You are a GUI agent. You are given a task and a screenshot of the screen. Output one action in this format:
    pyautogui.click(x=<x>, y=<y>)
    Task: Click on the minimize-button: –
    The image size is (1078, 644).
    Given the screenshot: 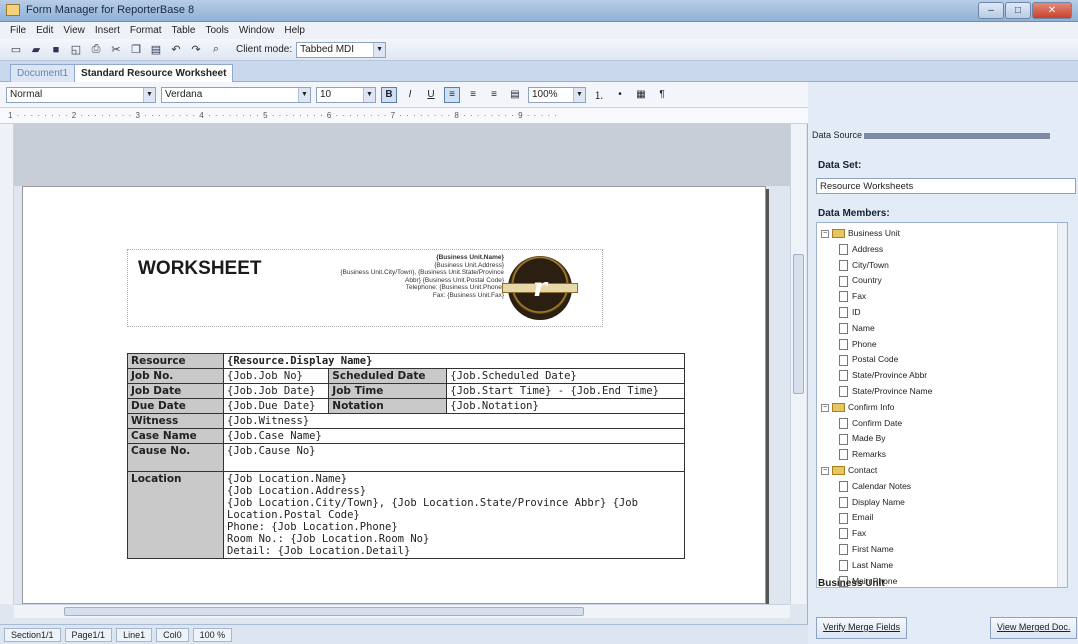 What is the action you would take?
    pyautogui.click(x=991, y=10)
    